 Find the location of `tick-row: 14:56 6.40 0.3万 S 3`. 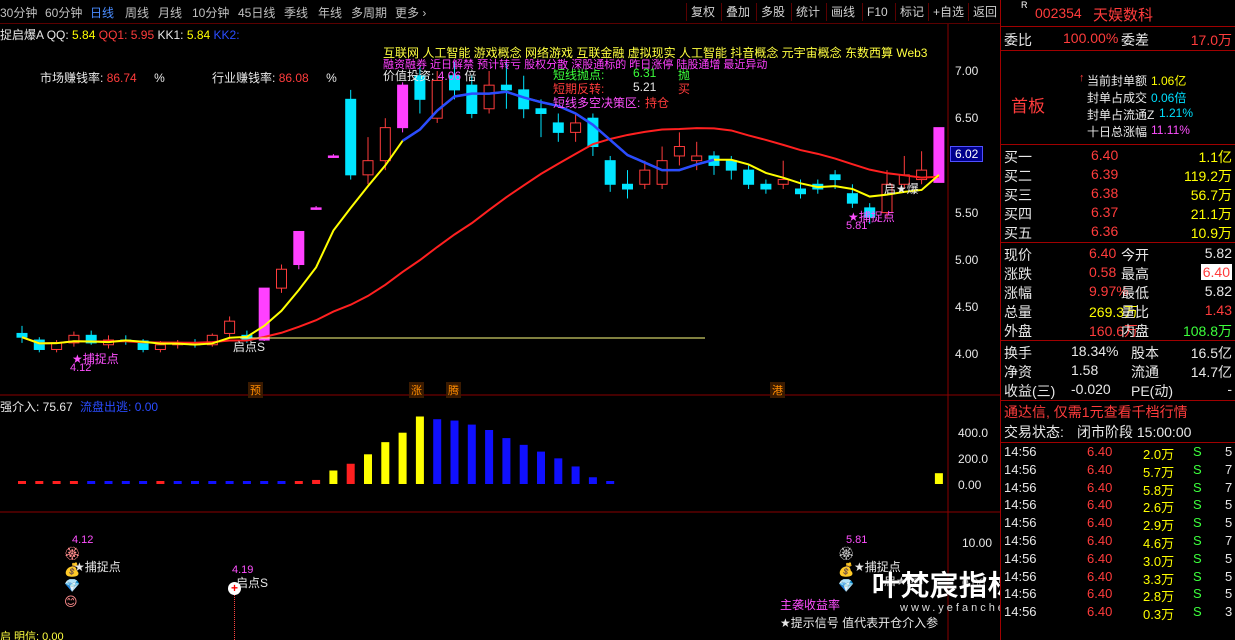

tick-row: 14:56 6.40 0.3万 S 3 is located at coordinates (1118, 613).